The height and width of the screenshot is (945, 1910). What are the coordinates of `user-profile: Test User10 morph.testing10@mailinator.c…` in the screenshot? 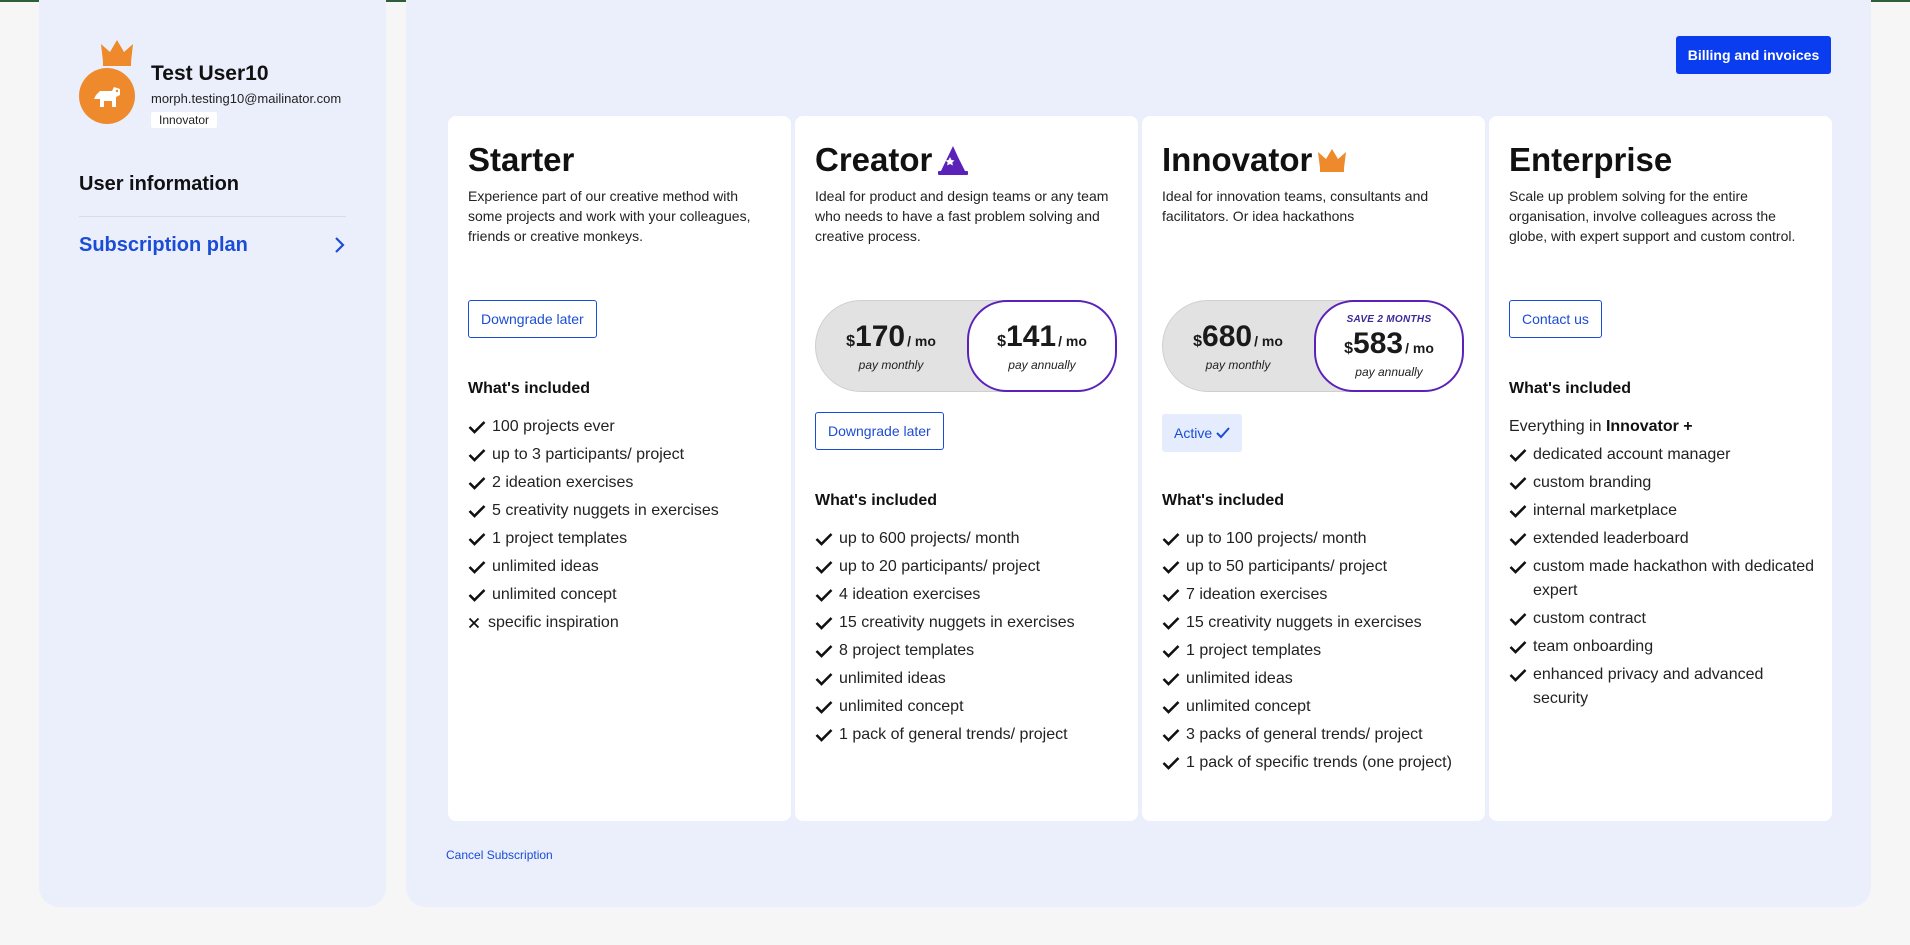 It's located at (224, 83).